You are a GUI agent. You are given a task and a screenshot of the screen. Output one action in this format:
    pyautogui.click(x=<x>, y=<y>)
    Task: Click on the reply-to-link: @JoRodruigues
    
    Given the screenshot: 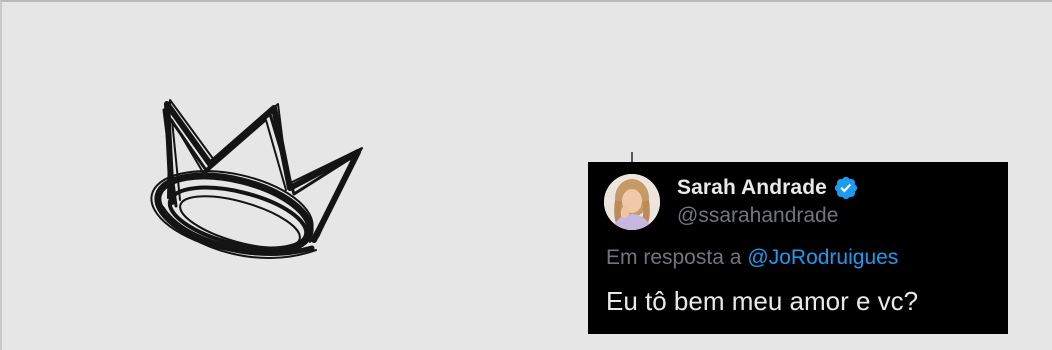 What is the action you would take?
    pyautogui.click(x=822, y=257)
    